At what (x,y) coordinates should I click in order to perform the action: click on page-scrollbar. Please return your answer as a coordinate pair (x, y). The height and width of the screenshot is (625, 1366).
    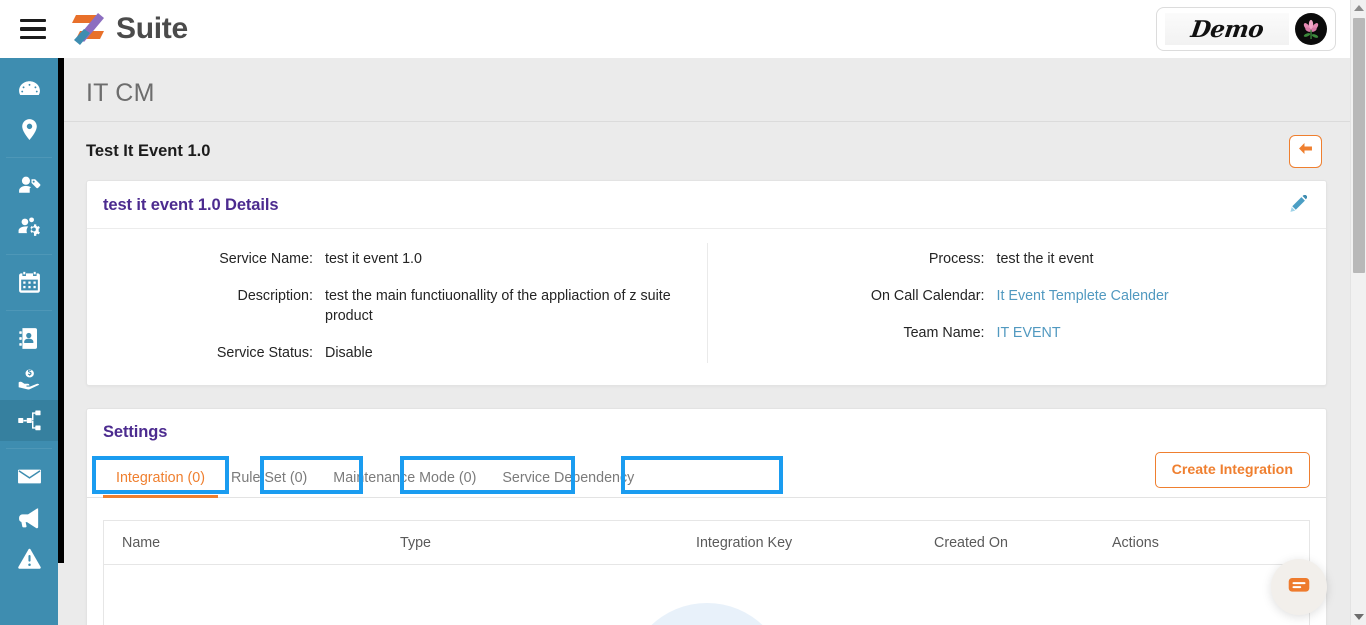
    Looking at the image, I should click on (1358, 312).